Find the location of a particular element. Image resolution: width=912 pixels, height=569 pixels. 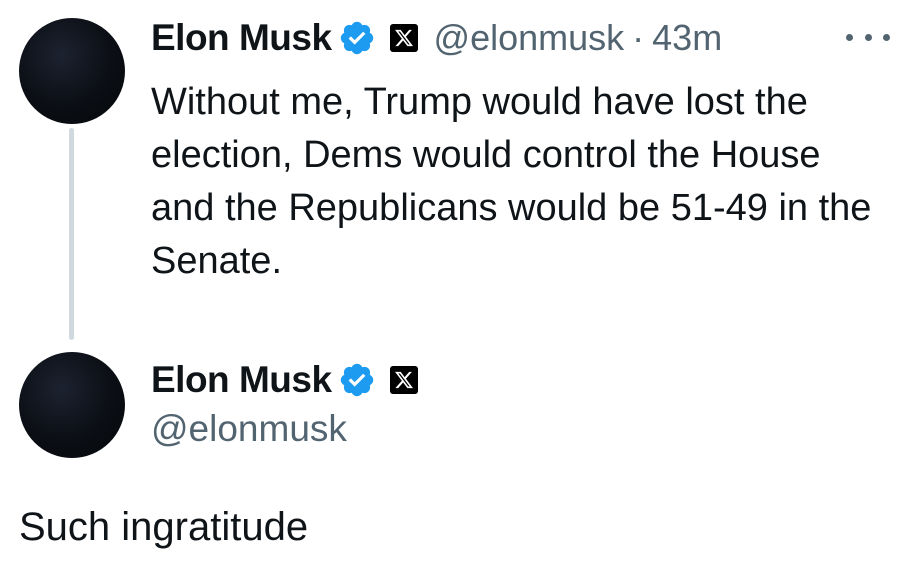

thread-connector-line is located at coordinates (71, 234).